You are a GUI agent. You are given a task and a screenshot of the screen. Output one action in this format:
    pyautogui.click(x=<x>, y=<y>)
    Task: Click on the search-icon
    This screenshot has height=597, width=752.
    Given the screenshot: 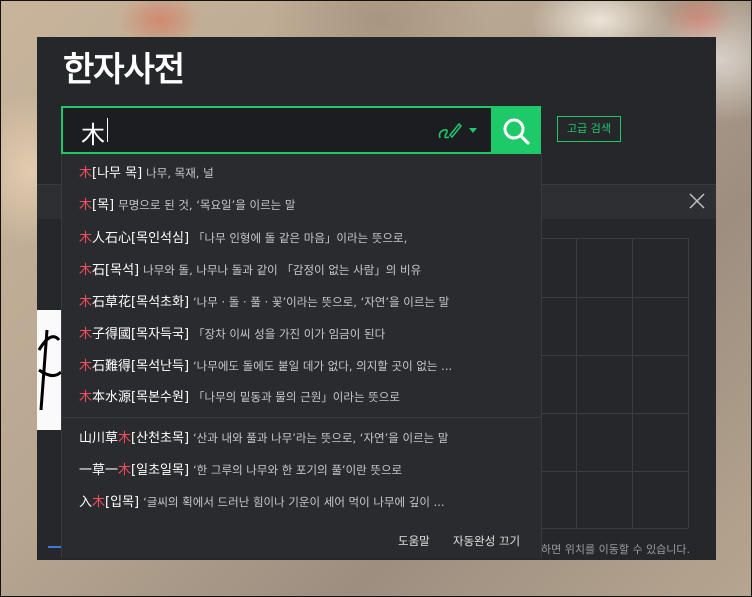 What is the action you would take?
    pyautogui.click(x=516, y=131)
    